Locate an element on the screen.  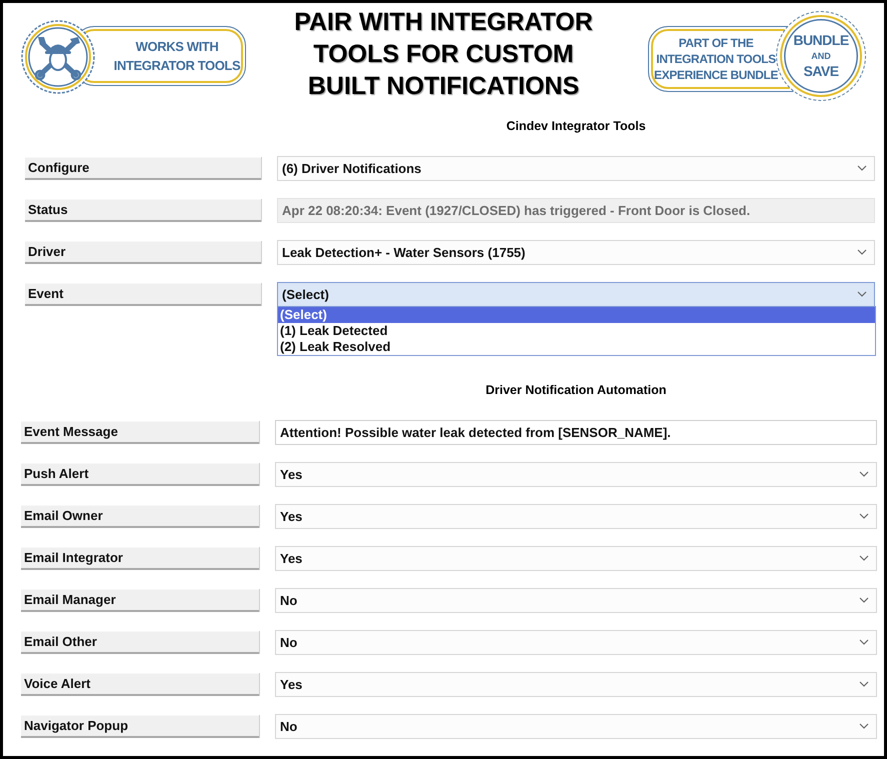
field-label: Push Alert is located at coordinates (140, 474).